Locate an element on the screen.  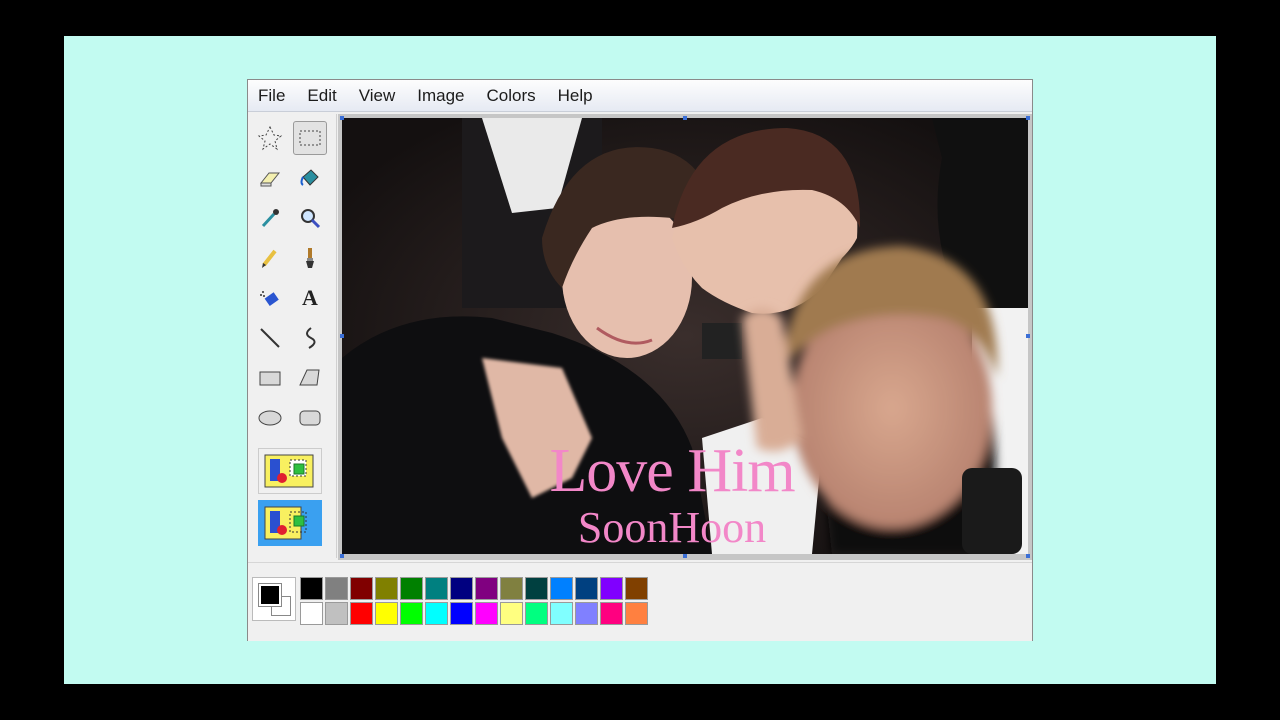
polygon-icon is located at coordinates (309, 377).